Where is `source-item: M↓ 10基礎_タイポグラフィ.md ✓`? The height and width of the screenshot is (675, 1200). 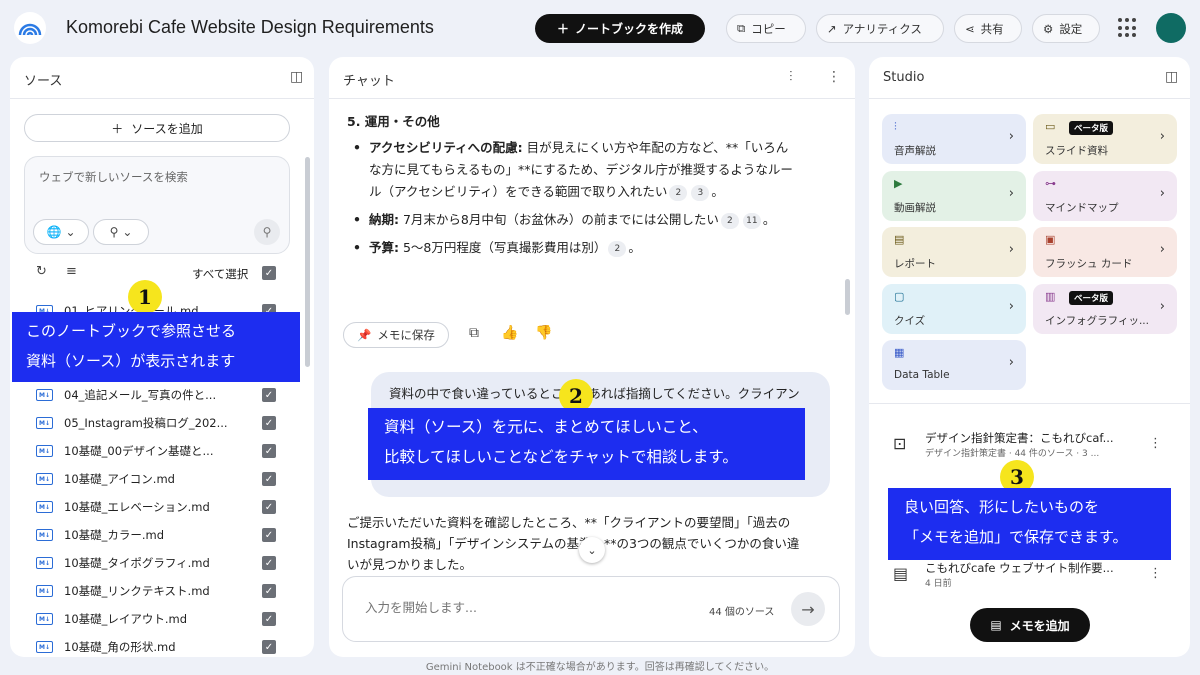 source-item: M↓ 10基礎_タイポグラフィ.md ✓ is located at coordinates (157, 563).